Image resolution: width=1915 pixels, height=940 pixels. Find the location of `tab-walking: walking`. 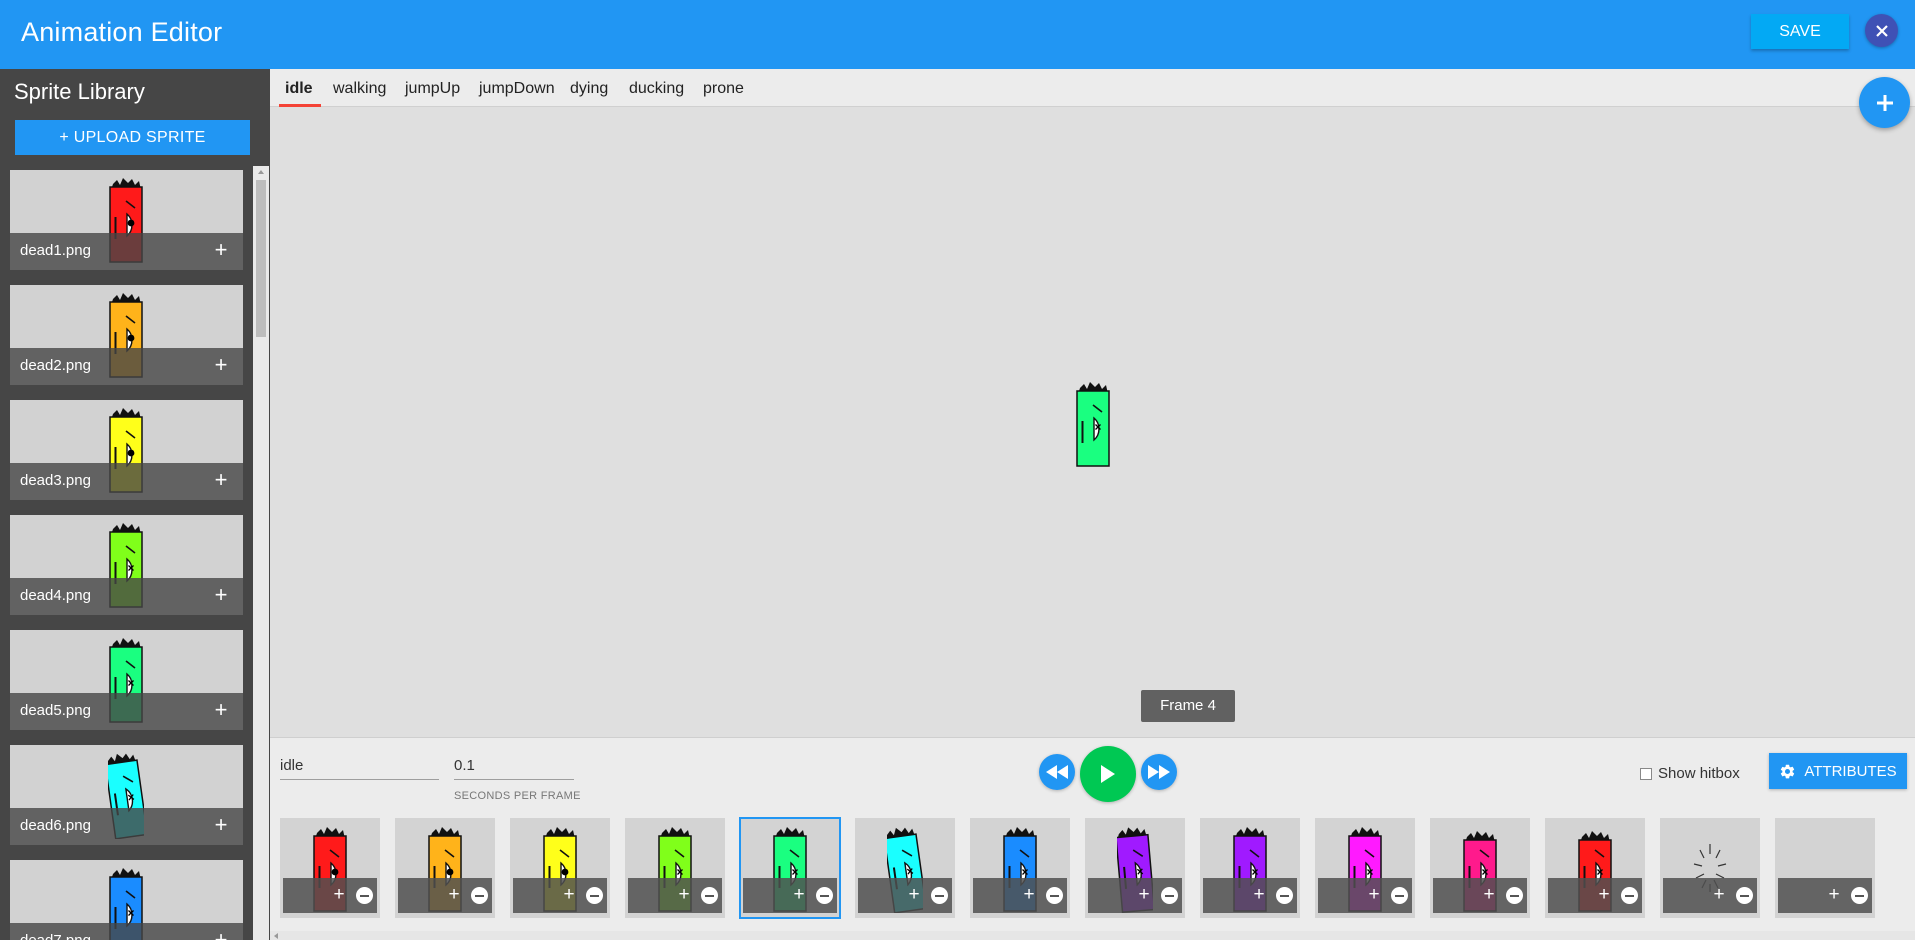

tab-walking: walking is located at coordinates (359, 89).